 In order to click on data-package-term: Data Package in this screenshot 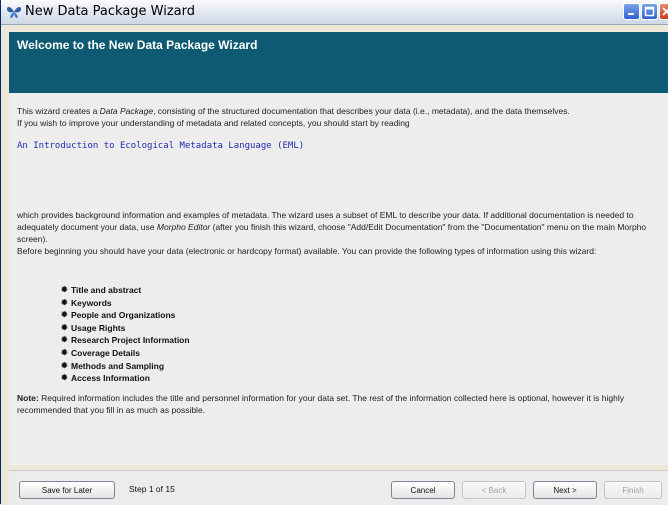, I will do `click(126, 111)`.